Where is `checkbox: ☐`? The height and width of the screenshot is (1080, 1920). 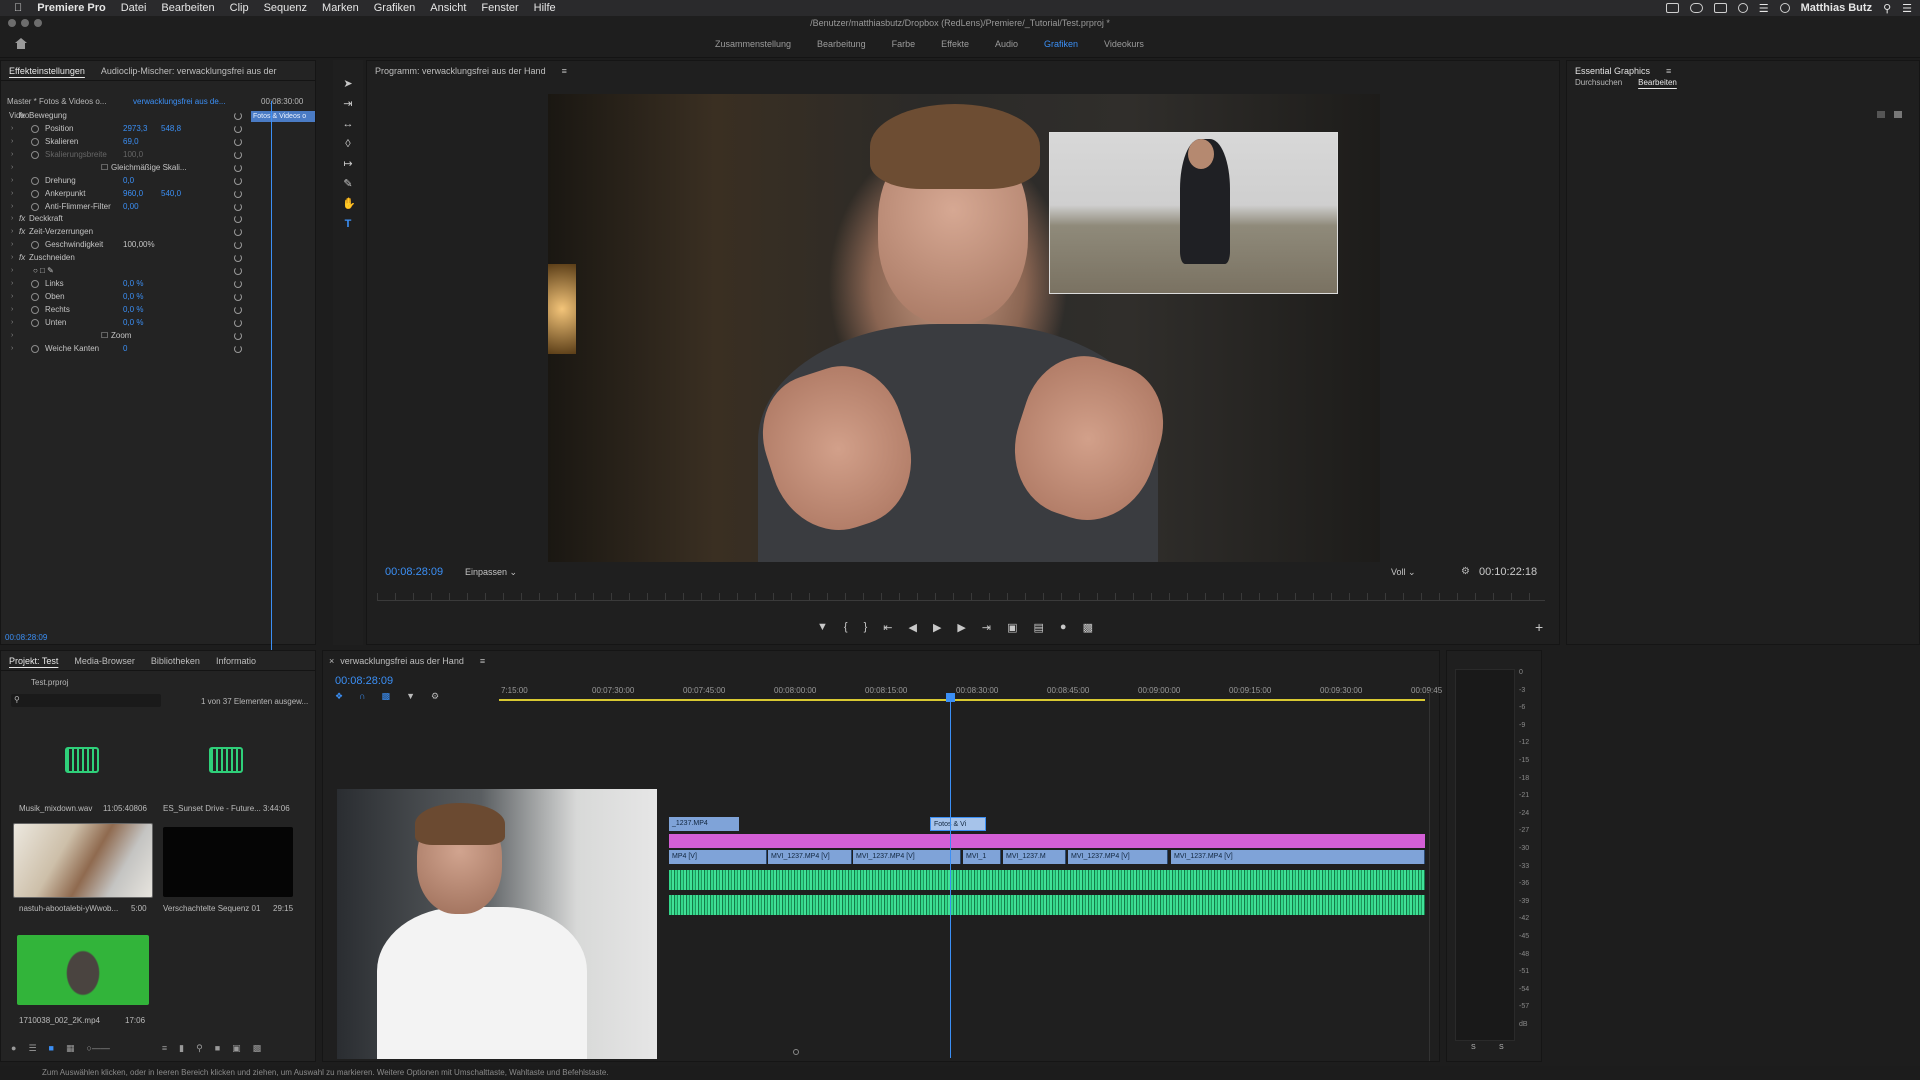 checkbox: ☐ is located at coordinates (104, 167).